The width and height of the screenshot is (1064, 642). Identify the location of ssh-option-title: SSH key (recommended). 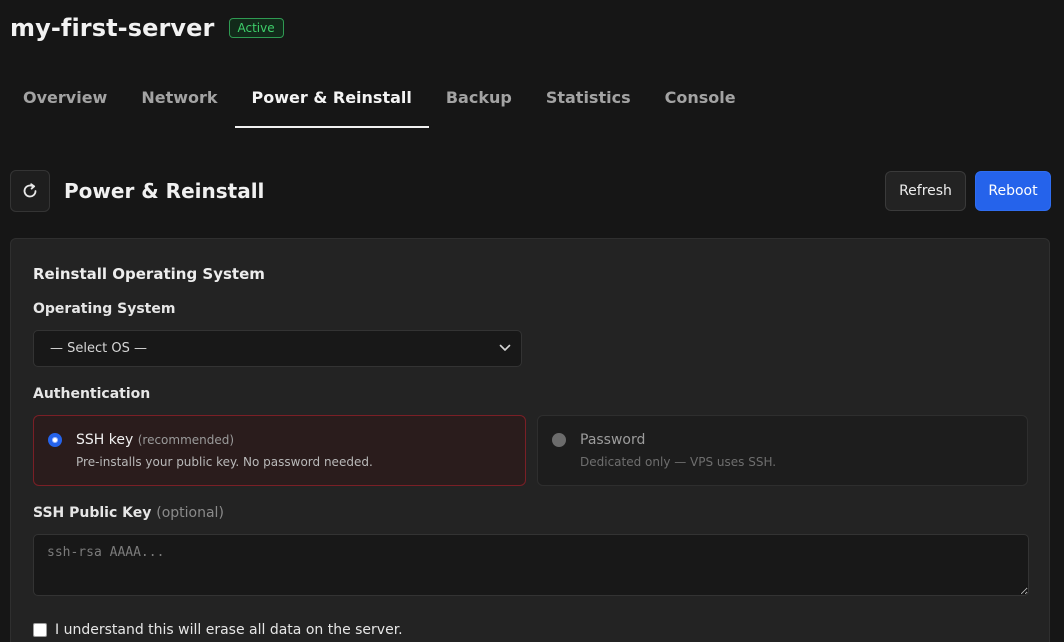
(155, 440).